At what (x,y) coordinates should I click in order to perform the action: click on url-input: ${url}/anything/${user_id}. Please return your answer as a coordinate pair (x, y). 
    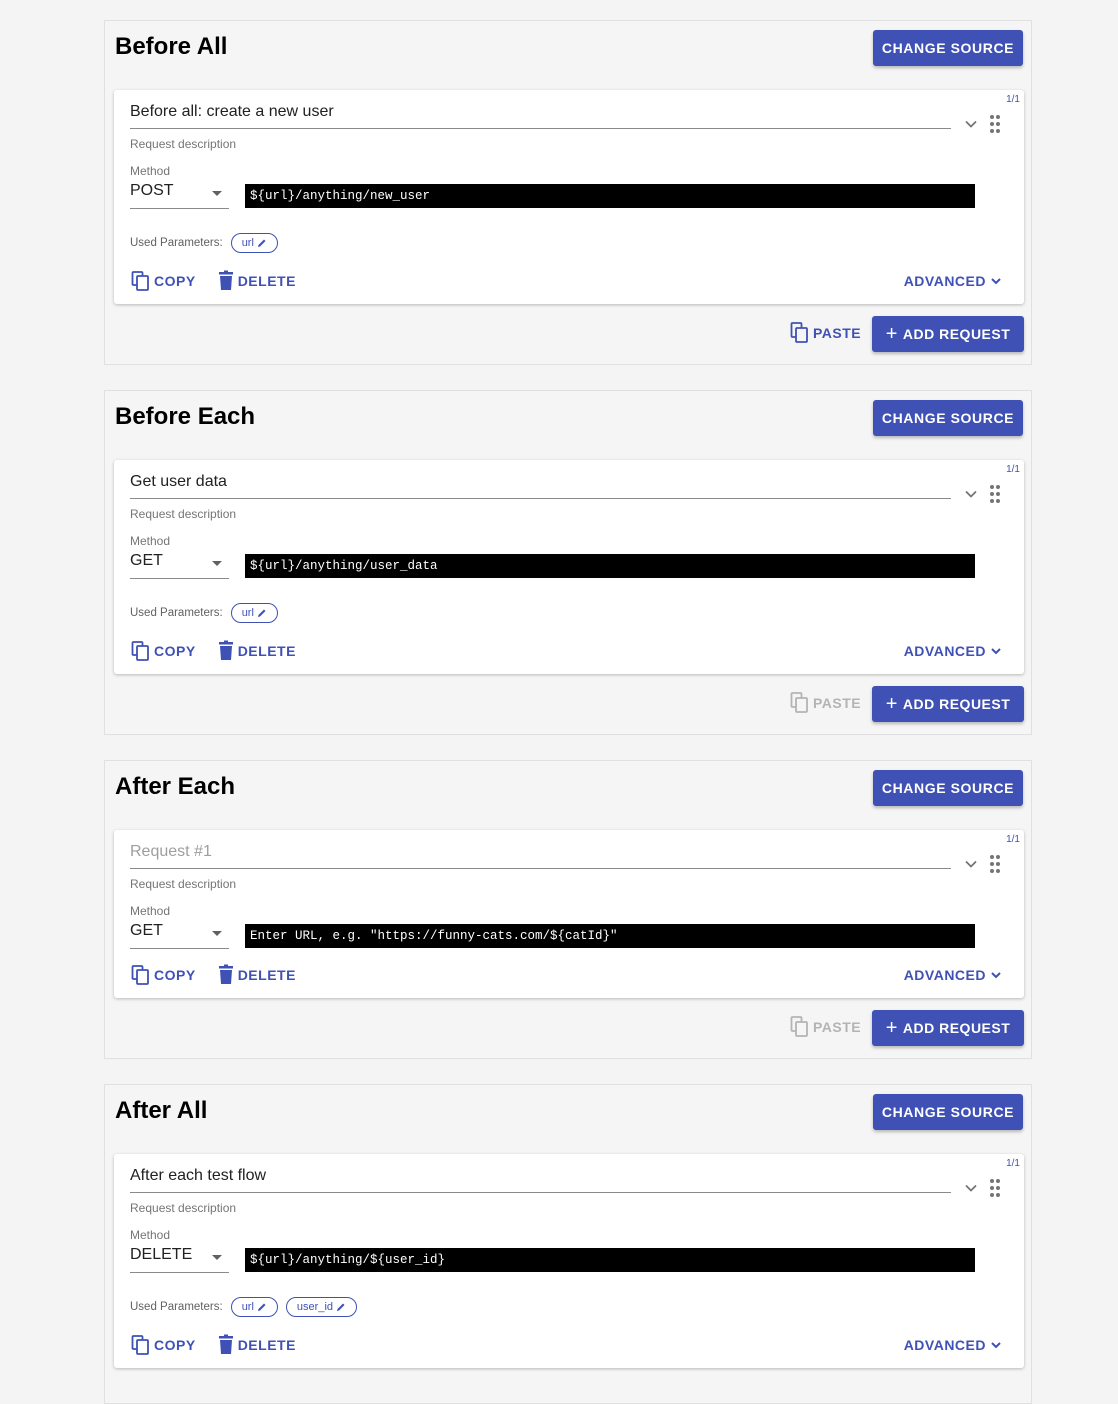
    Looking at the image, I should click on (610, 1260).